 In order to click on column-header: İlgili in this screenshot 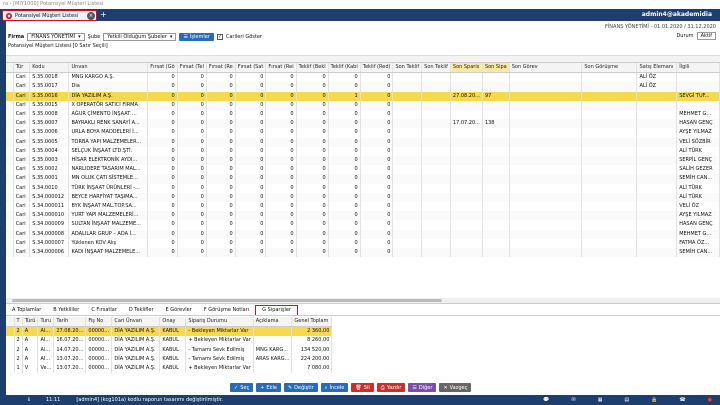, I will do `click(698, 68)`.